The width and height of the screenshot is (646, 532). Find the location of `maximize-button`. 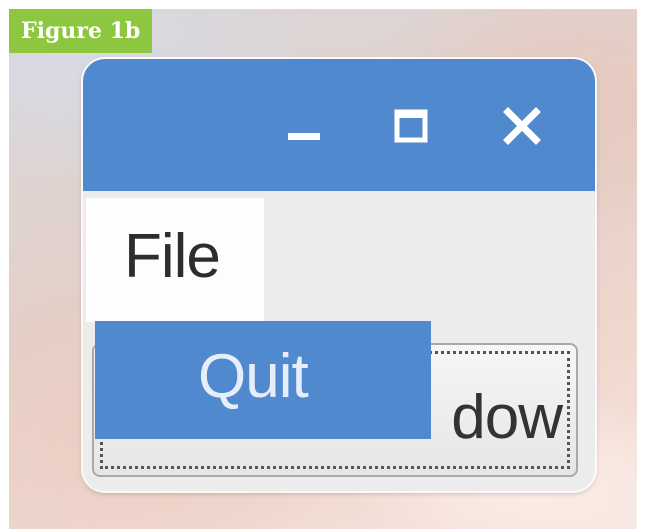

maximize-button is located at coordinates (411, 126).